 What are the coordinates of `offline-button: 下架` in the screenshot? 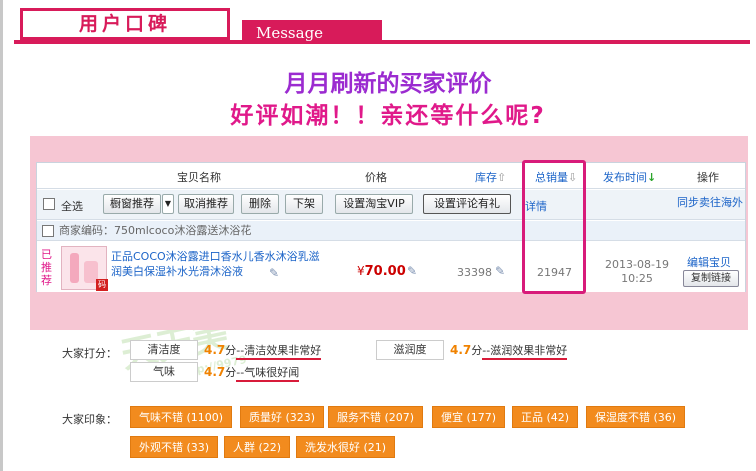 It's located at (304, 204).